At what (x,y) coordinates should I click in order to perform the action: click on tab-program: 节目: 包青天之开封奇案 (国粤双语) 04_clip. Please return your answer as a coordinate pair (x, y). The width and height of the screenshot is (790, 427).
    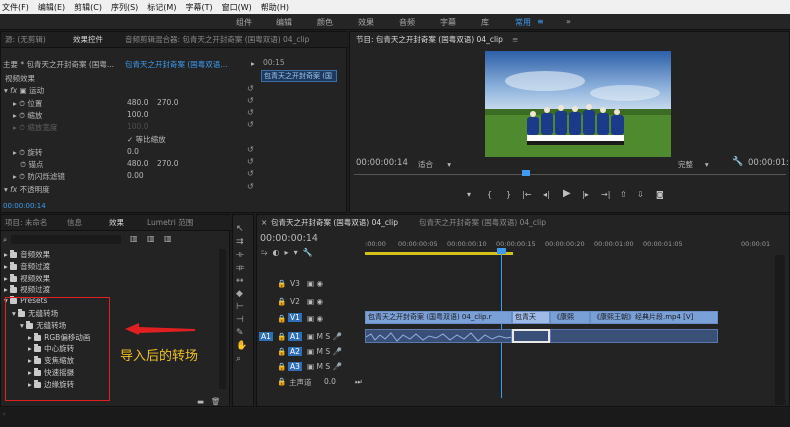
    Looking at the image, I should click on (429, 40).